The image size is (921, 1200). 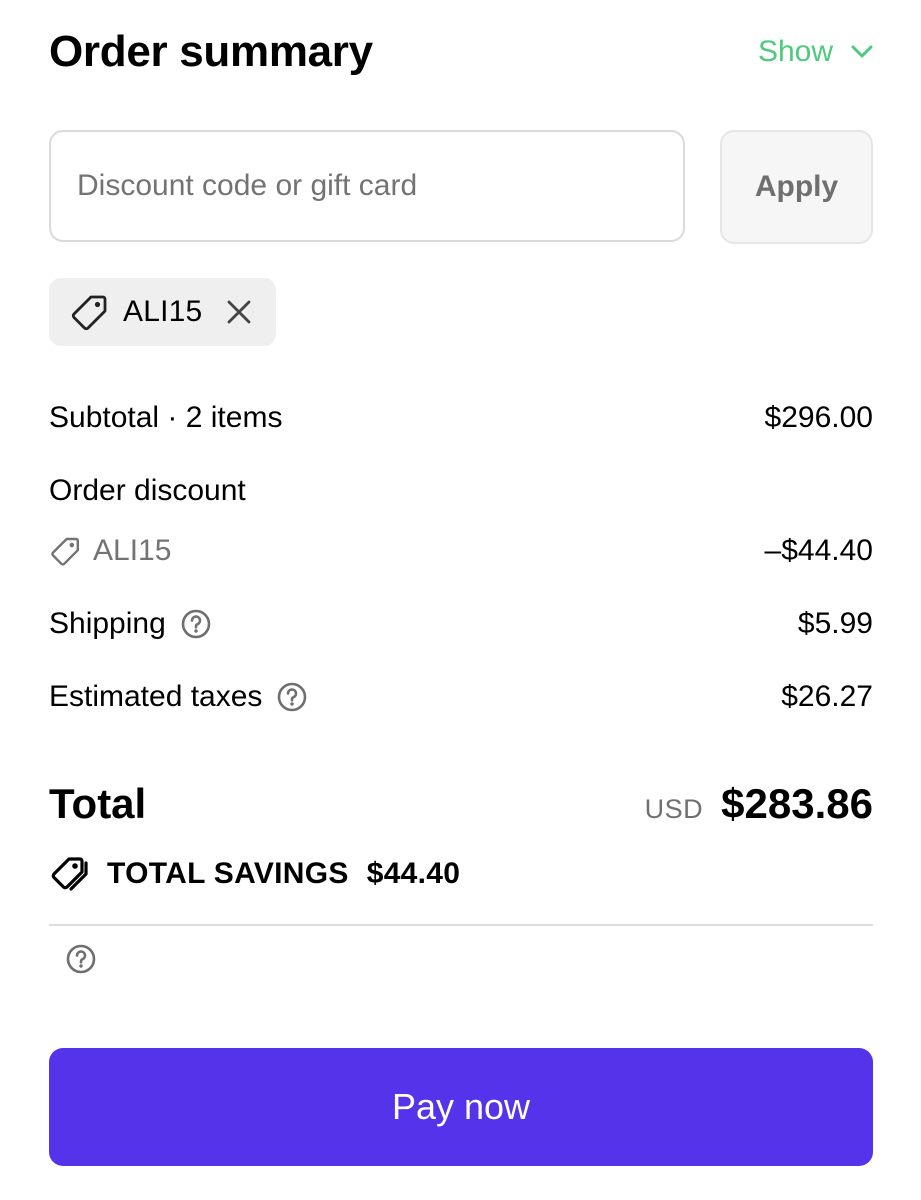 What do you see at coordinates (132, 550) in the screenshot?
I see `discount-code-label: ALI15` at bounding box center [132, 550].